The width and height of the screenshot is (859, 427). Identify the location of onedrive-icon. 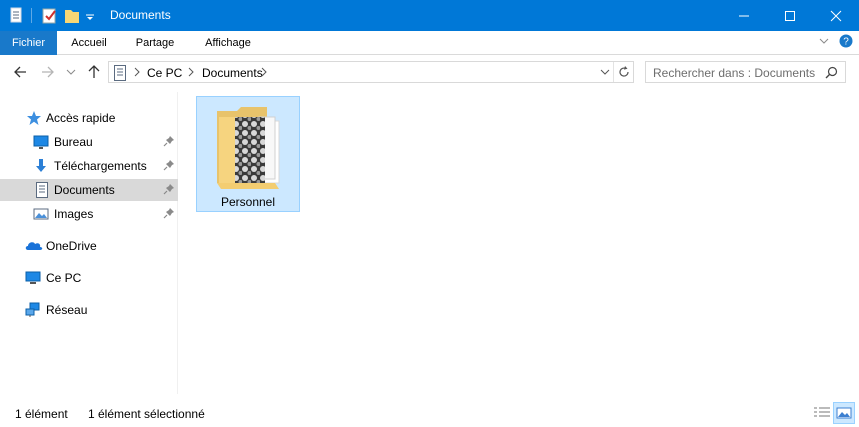
(34, 246).